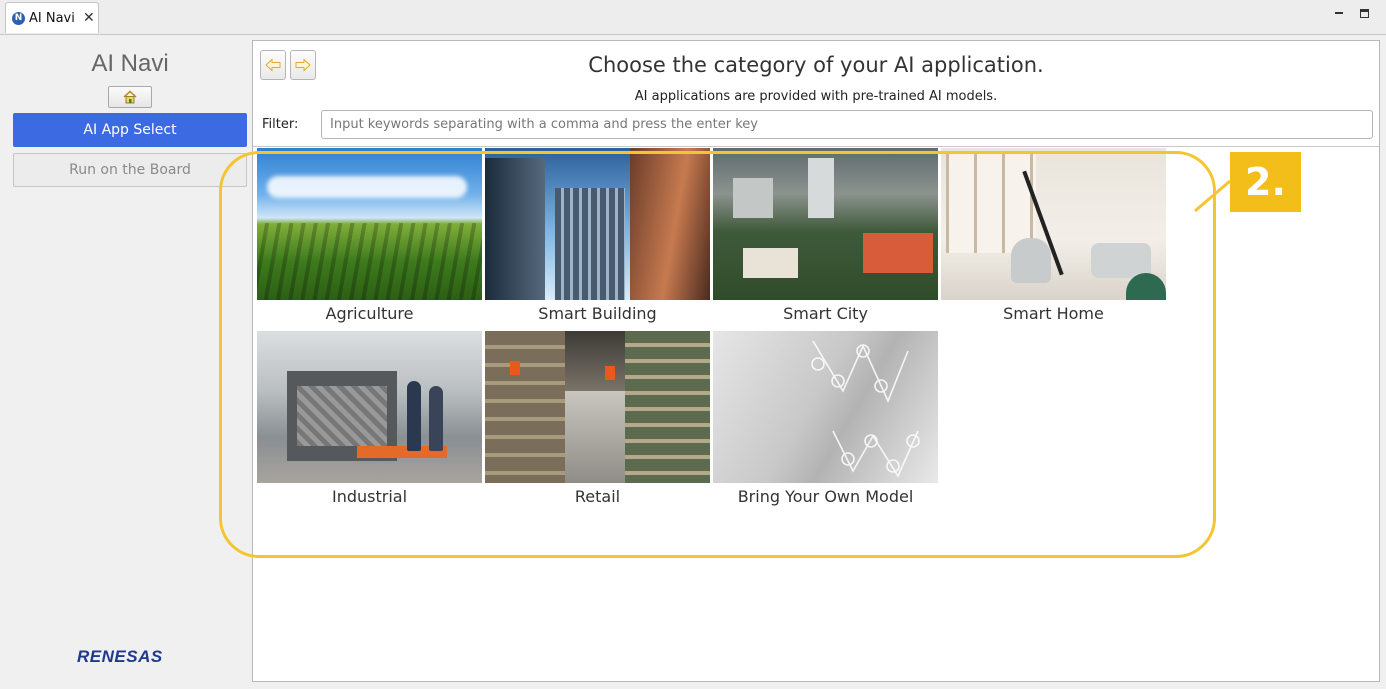  What do you see at coordinates (130, 63) in the screenshot?
I see `sidebar-title: AI Navi` at bounding box center [130, 63].